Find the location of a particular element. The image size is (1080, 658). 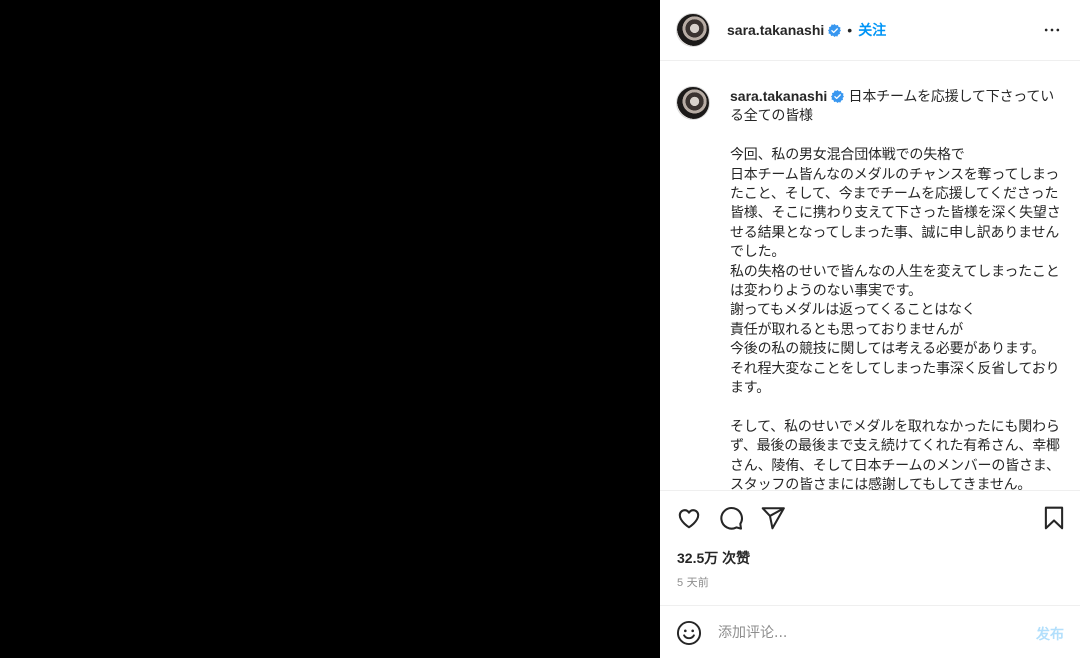

post-timestamp: 5 天前 is located at coordinates (693, 582).